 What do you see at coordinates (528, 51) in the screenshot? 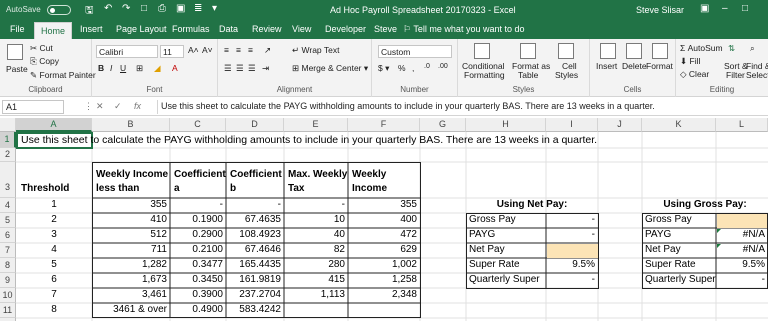
I see `format-as-table-icon` at bounding box center [528, 51].